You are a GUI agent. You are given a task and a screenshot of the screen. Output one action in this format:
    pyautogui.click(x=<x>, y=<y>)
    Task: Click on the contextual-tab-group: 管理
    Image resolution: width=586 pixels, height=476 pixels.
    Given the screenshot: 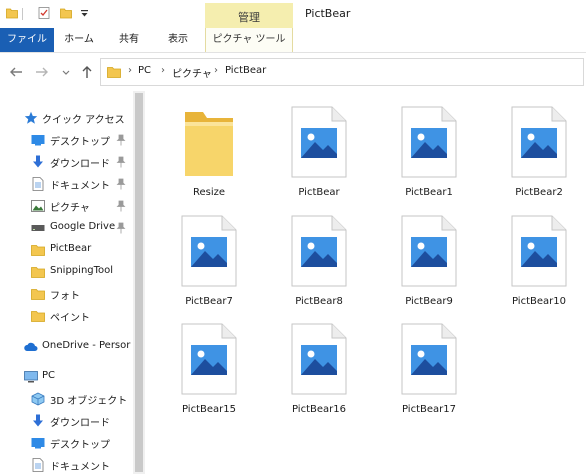 What is the action you would take?
    pyautogui.click(x=249, y=17)
    